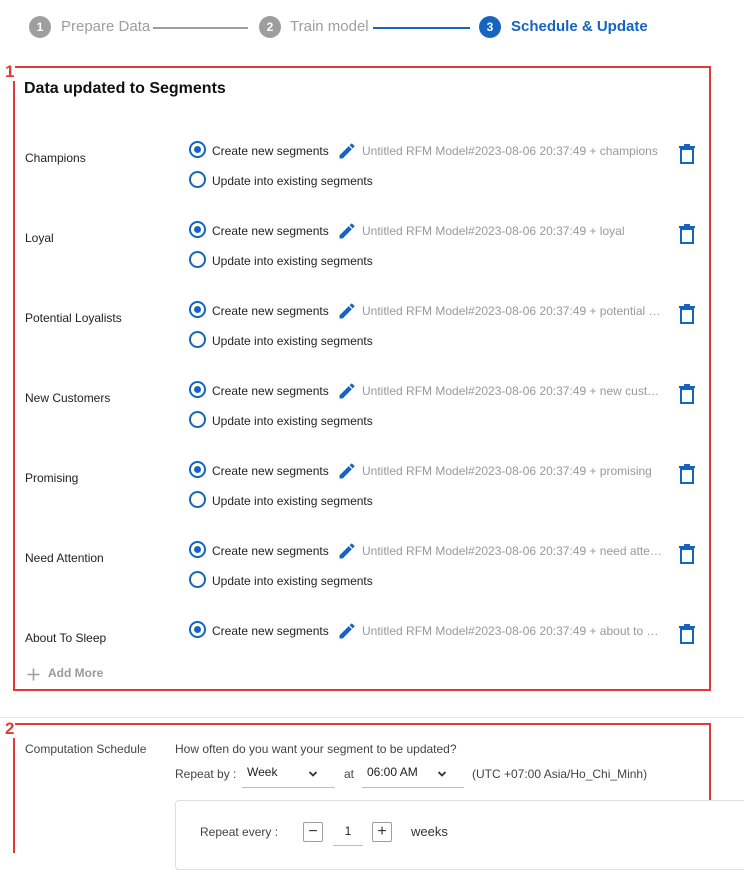 The width and height of the screenshot is (744, 870). I want to click on timezone-label: (UTC +07:00 Asia/Ho_Chi_Minh), so click(560, 774).